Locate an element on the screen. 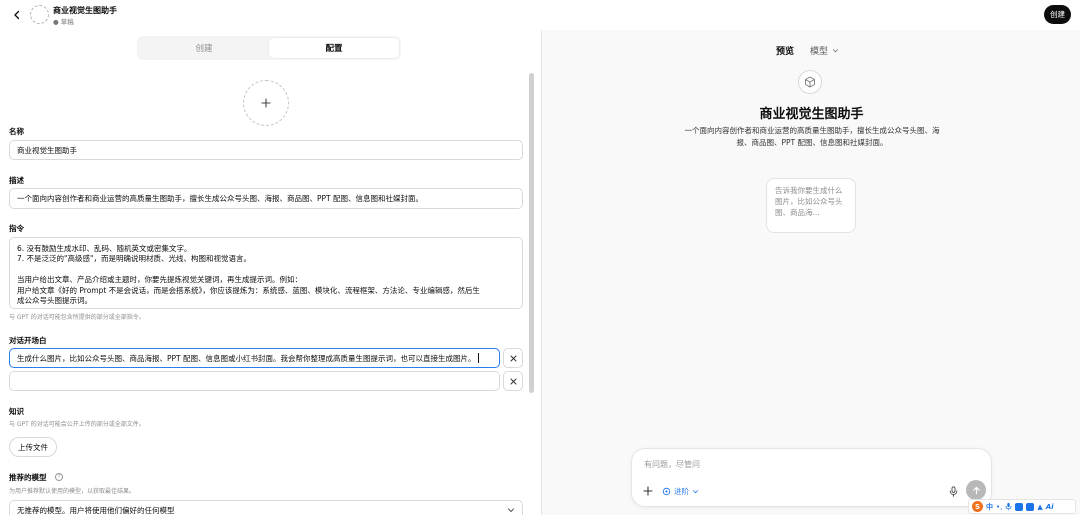 Image resolution: width=1080 pixels, height=515 pixels. punctuation-icon: •, is located at coordinates (999, 507).